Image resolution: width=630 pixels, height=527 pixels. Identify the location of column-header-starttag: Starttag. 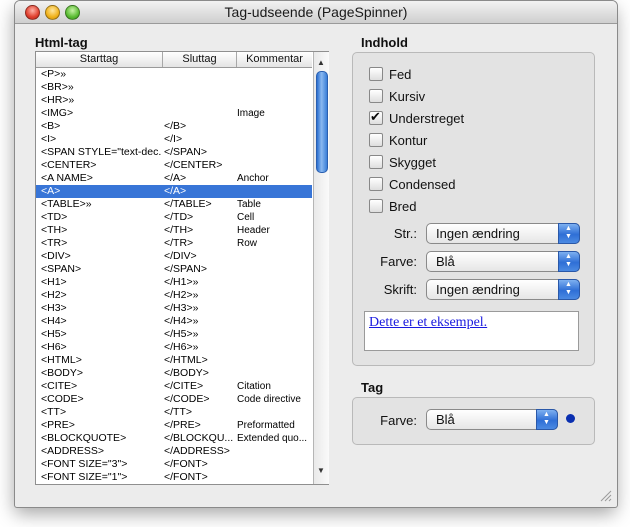
(99, 59).